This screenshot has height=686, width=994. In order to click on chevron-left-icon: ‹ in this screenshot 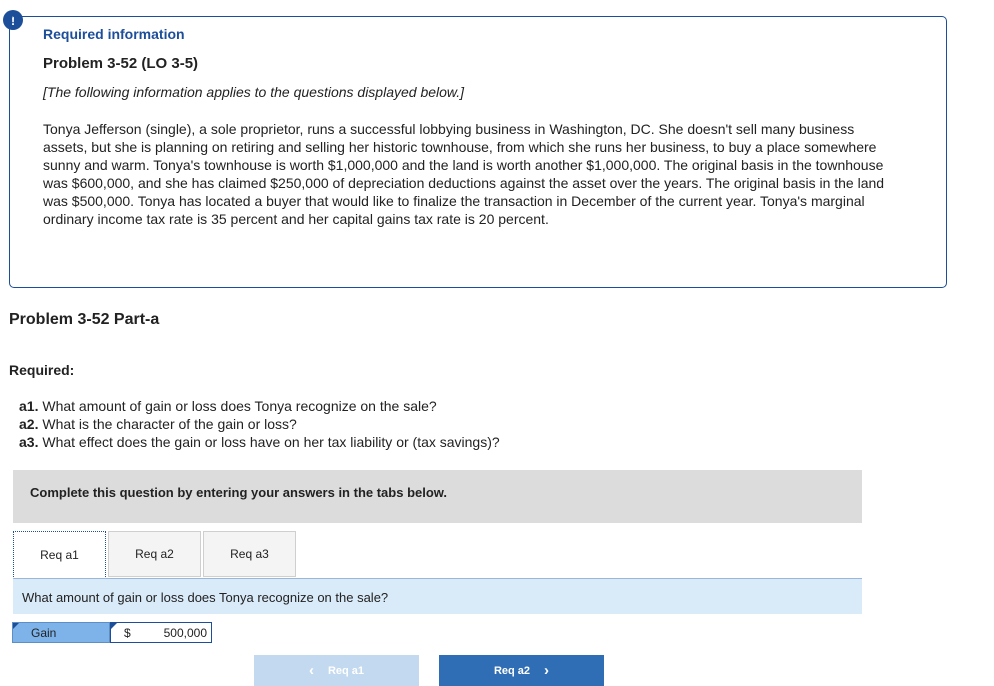, I will do `click(311, 670)`.